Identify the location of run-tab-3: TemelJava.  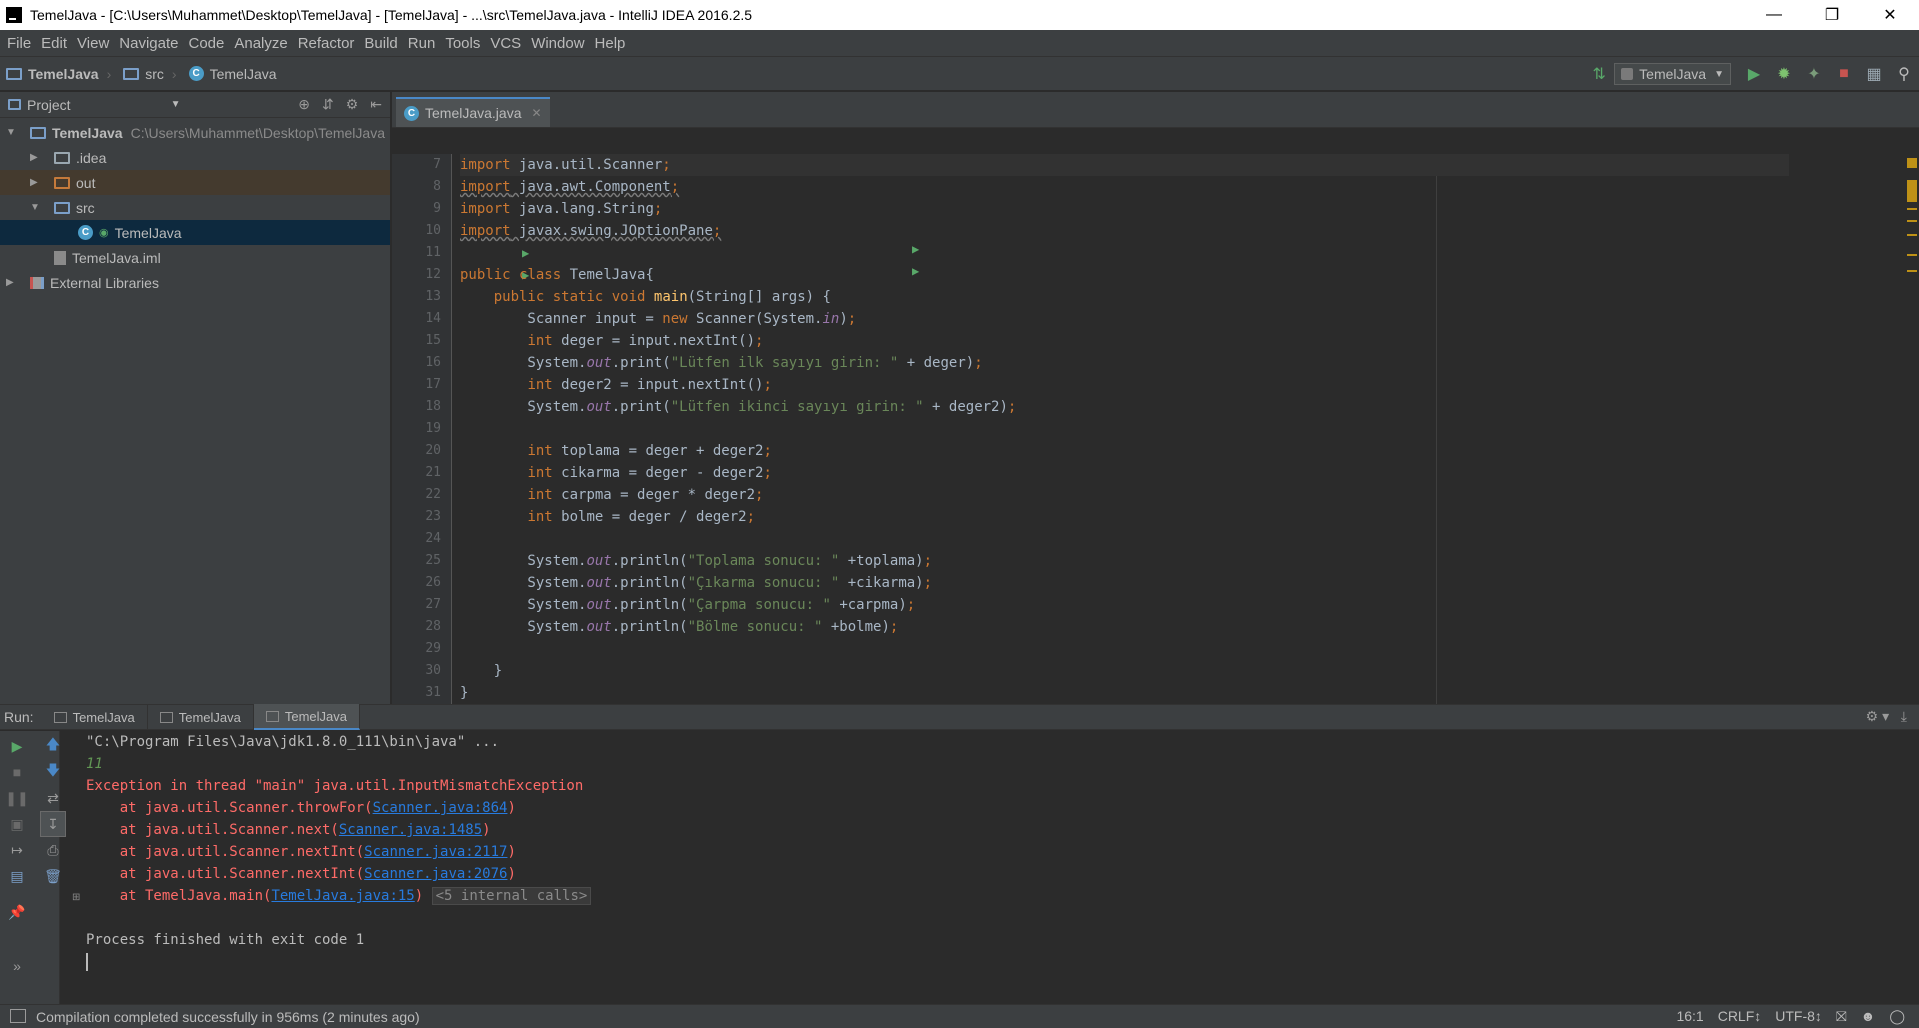
(306, 717).